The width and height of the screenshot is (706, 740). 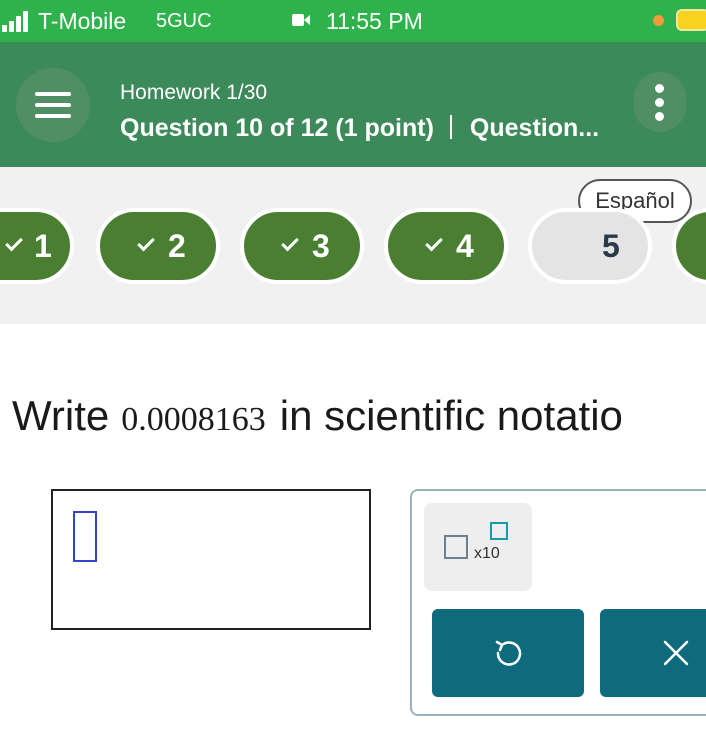 I want to click on question-suffix: in scientific notatio, so click(x=451, y=415).